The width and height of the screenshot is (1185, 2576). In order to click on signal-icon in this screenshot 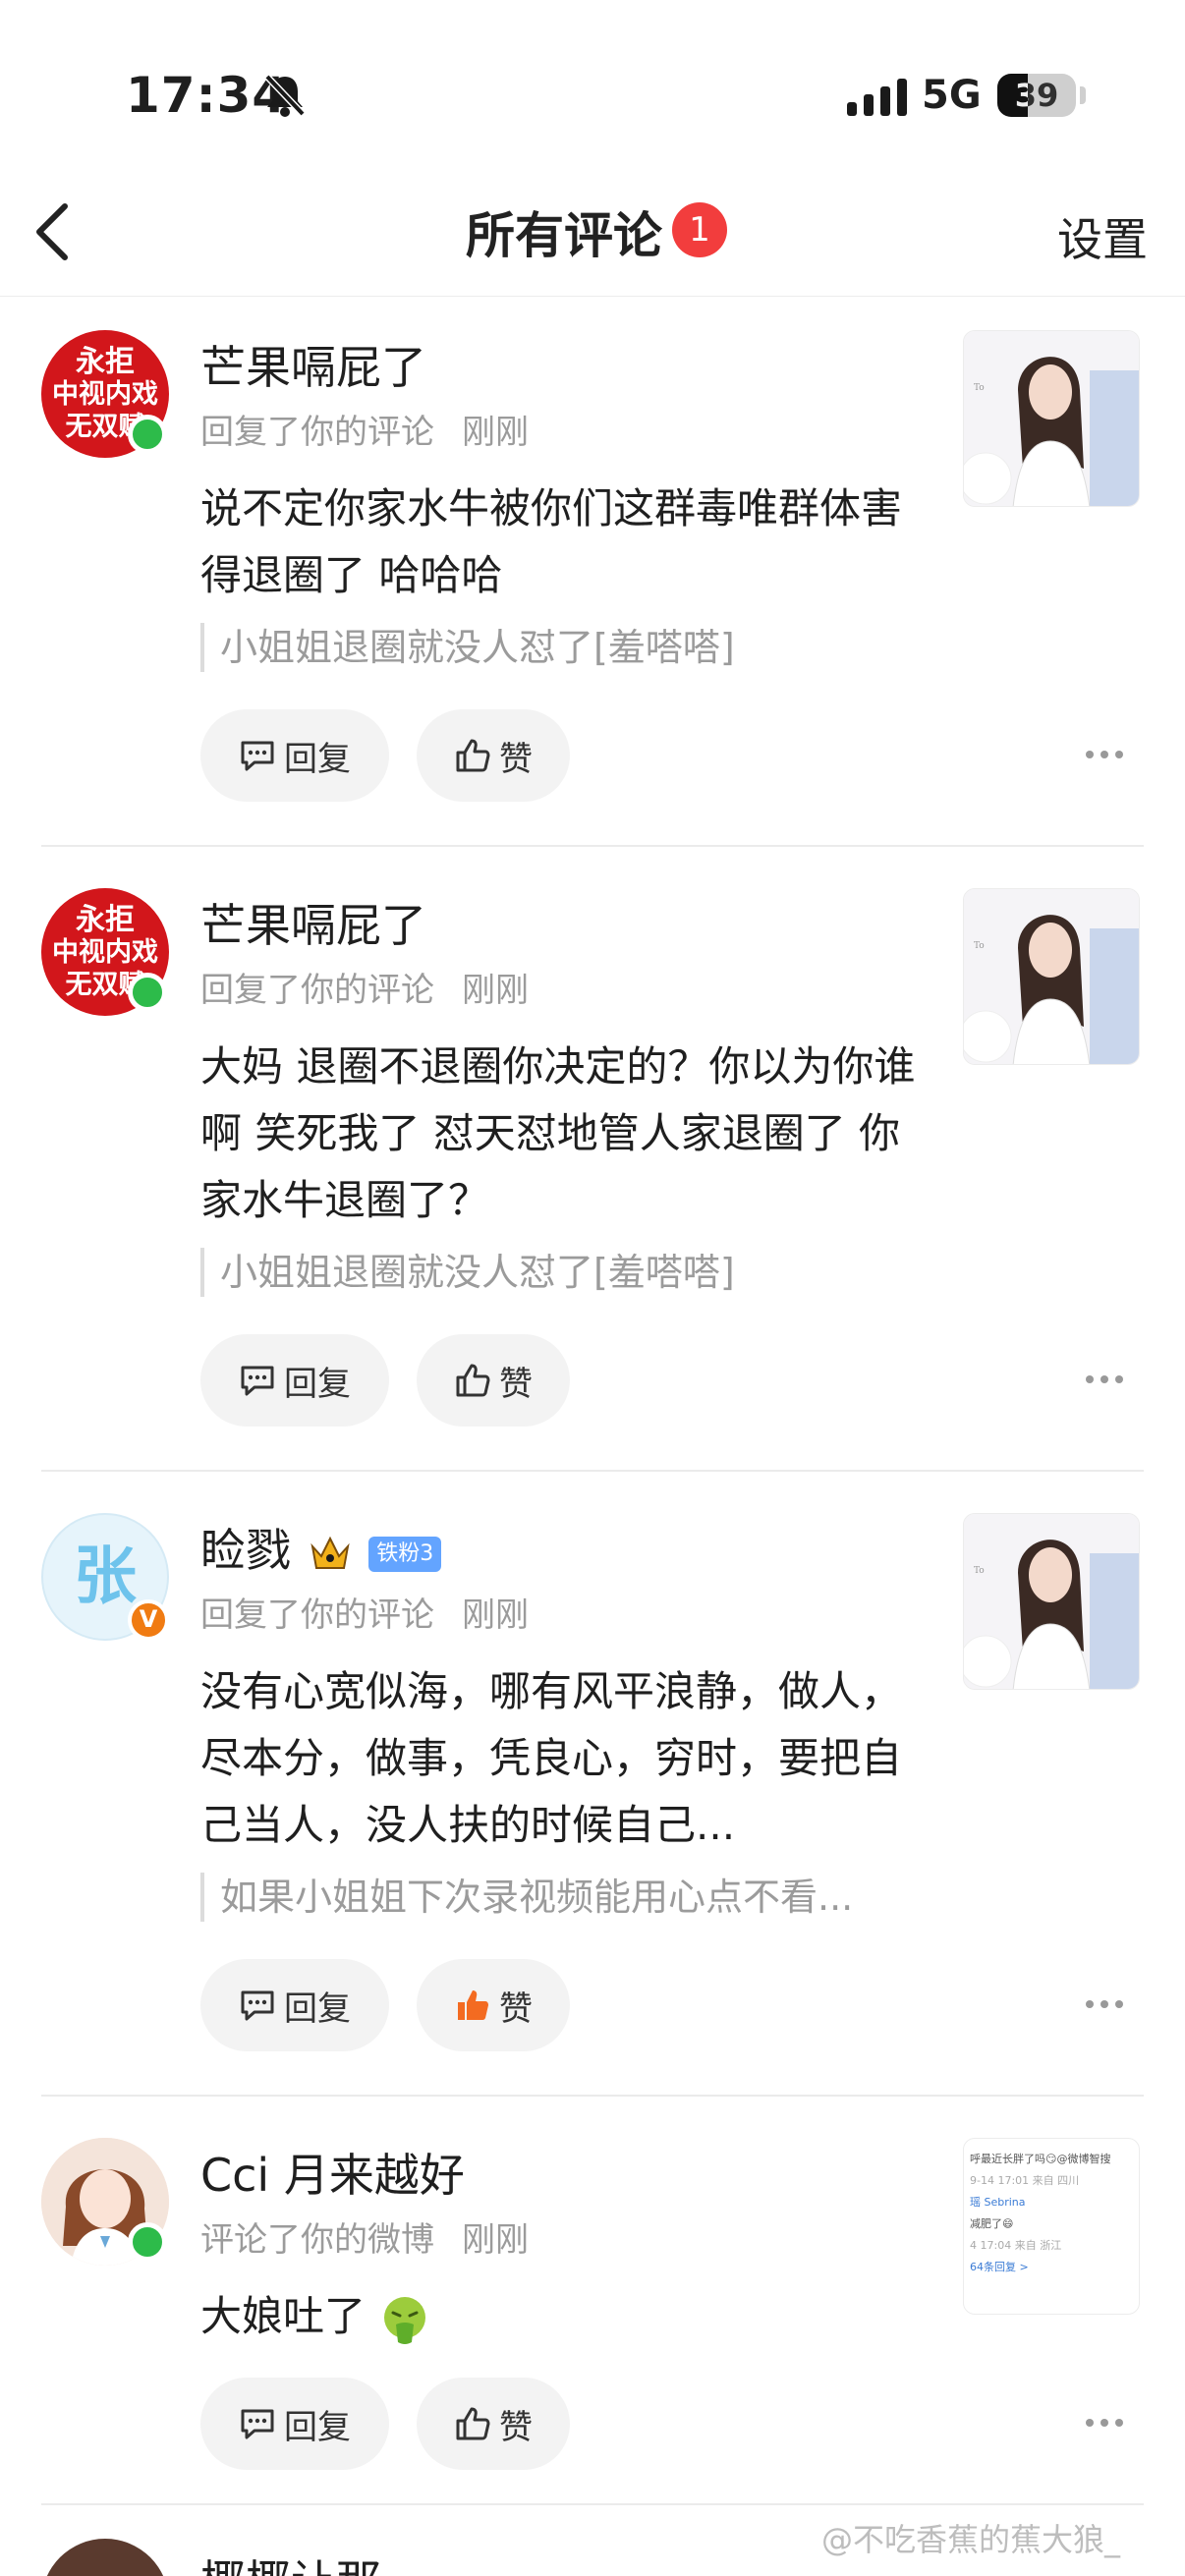, I will do `click(877, 97)`.